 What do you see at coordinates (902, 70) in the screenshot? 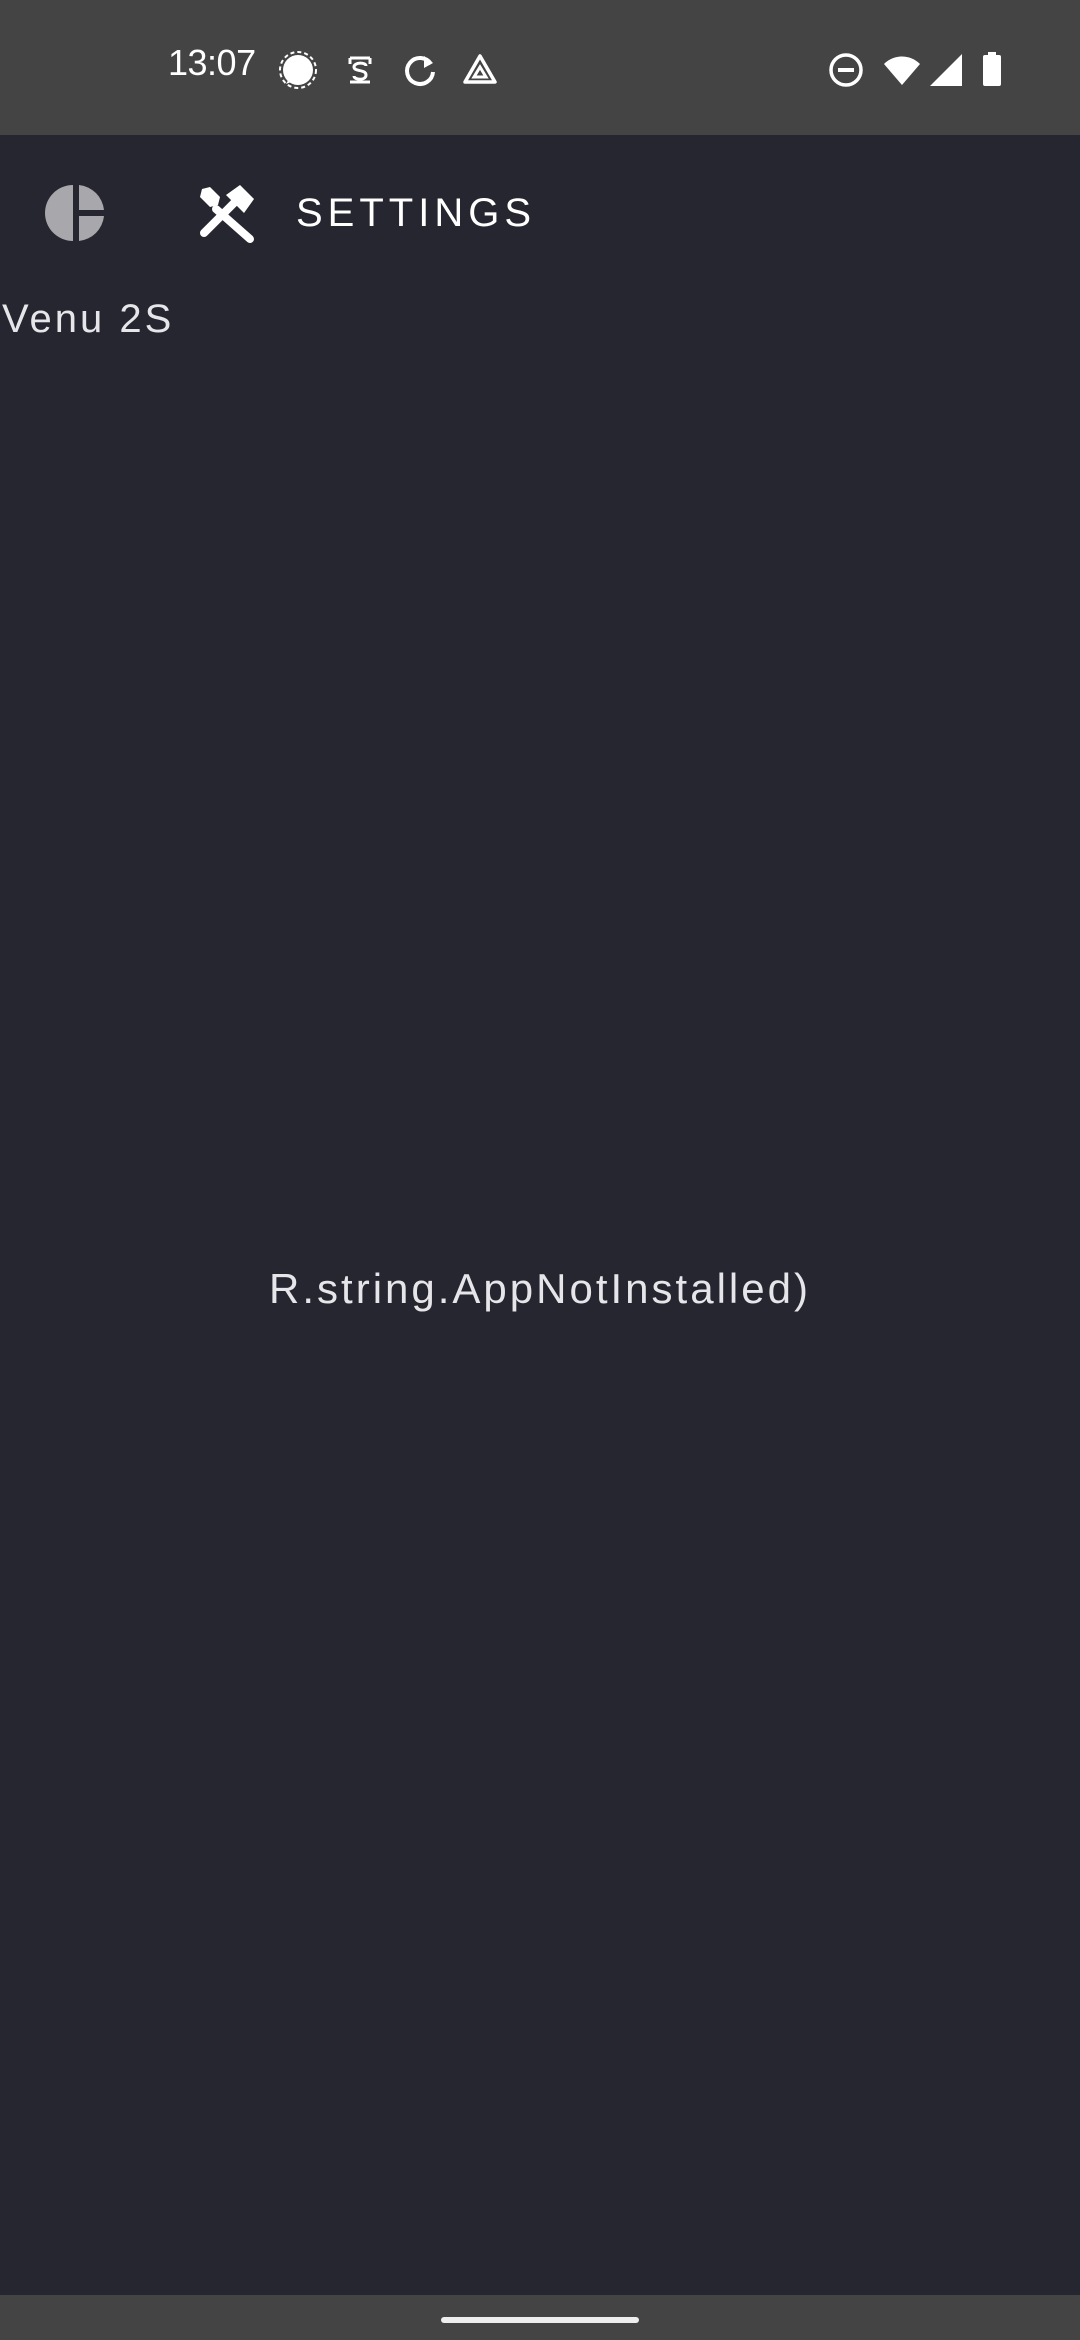
I see `wifi-icon` at bounding box center [902, 70].